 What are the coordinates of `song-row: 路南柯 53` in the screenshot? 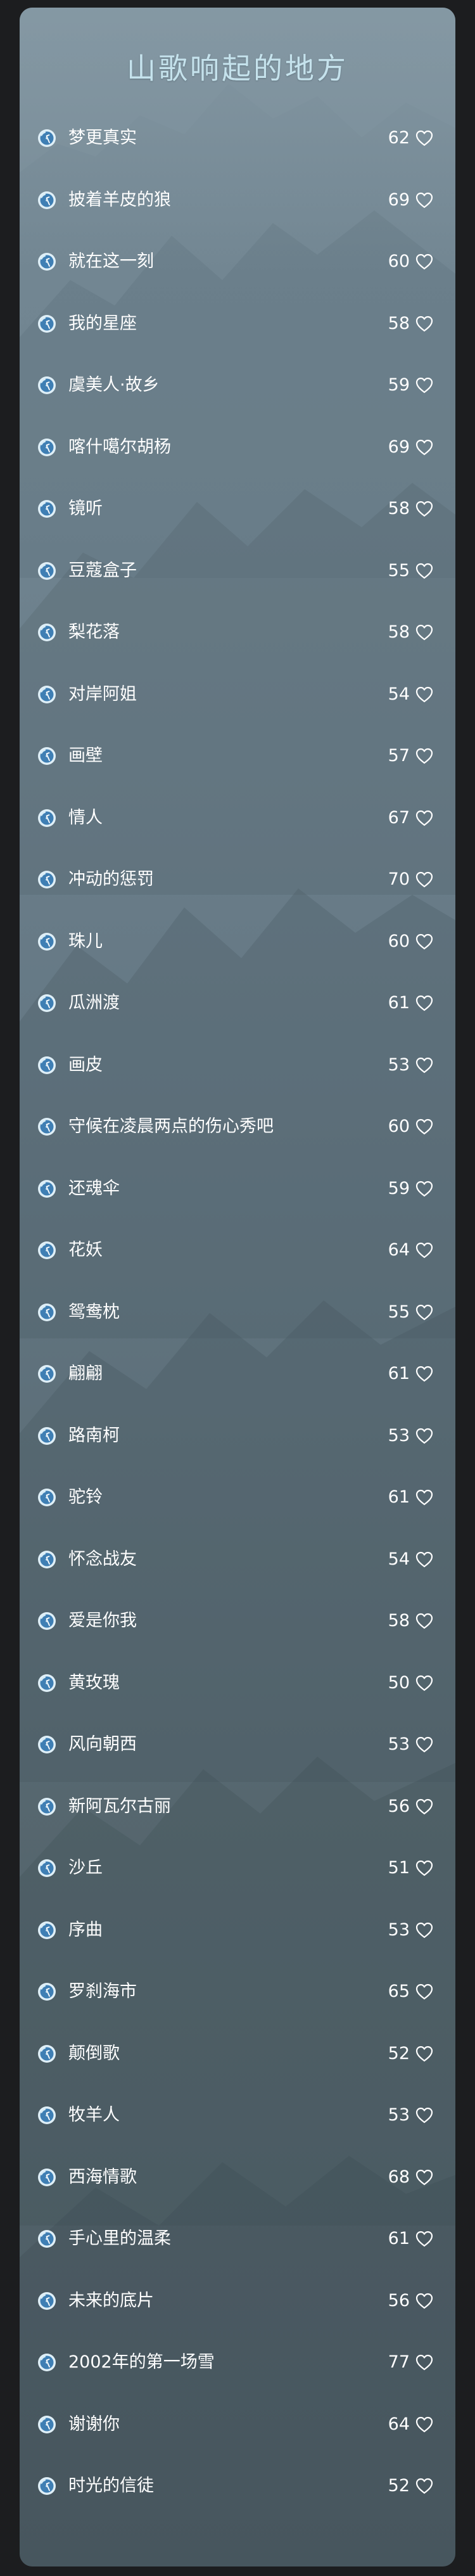 It's located at (237, 1436).